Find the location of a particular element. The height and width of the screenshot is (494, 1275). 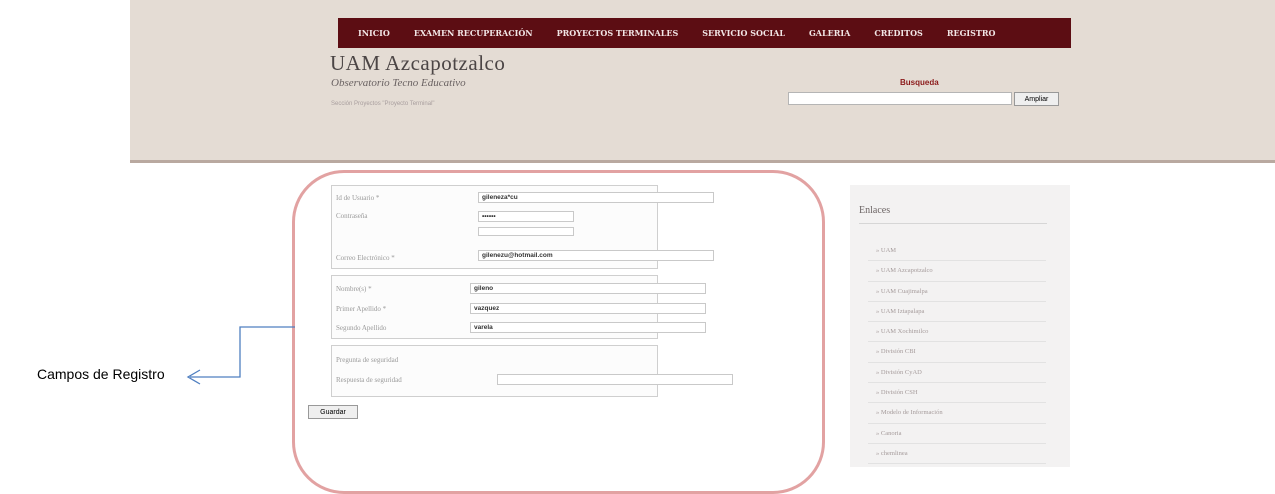

annotation-label: Campos de Registro is located at coordinates (101, 374).